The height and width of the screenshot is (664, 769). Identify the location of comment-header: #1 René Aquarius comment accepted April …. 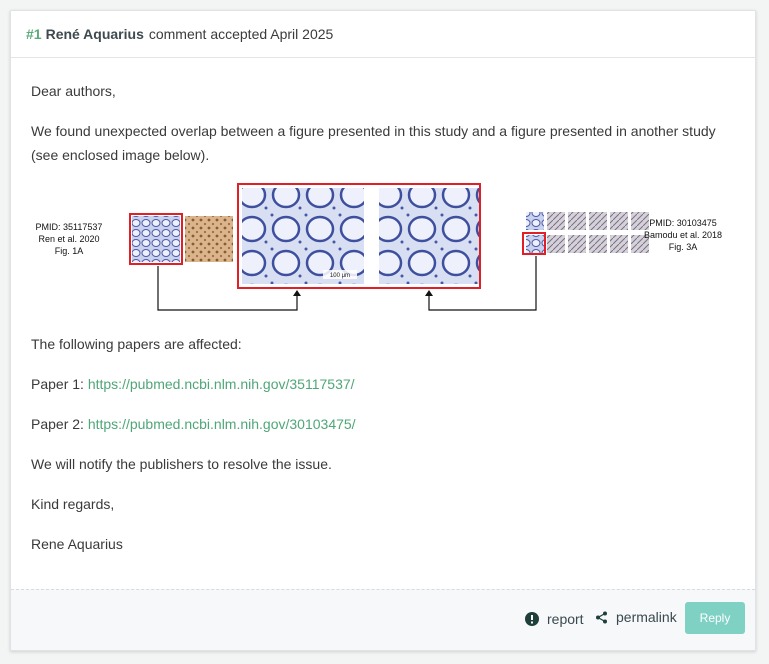
(383, 34).